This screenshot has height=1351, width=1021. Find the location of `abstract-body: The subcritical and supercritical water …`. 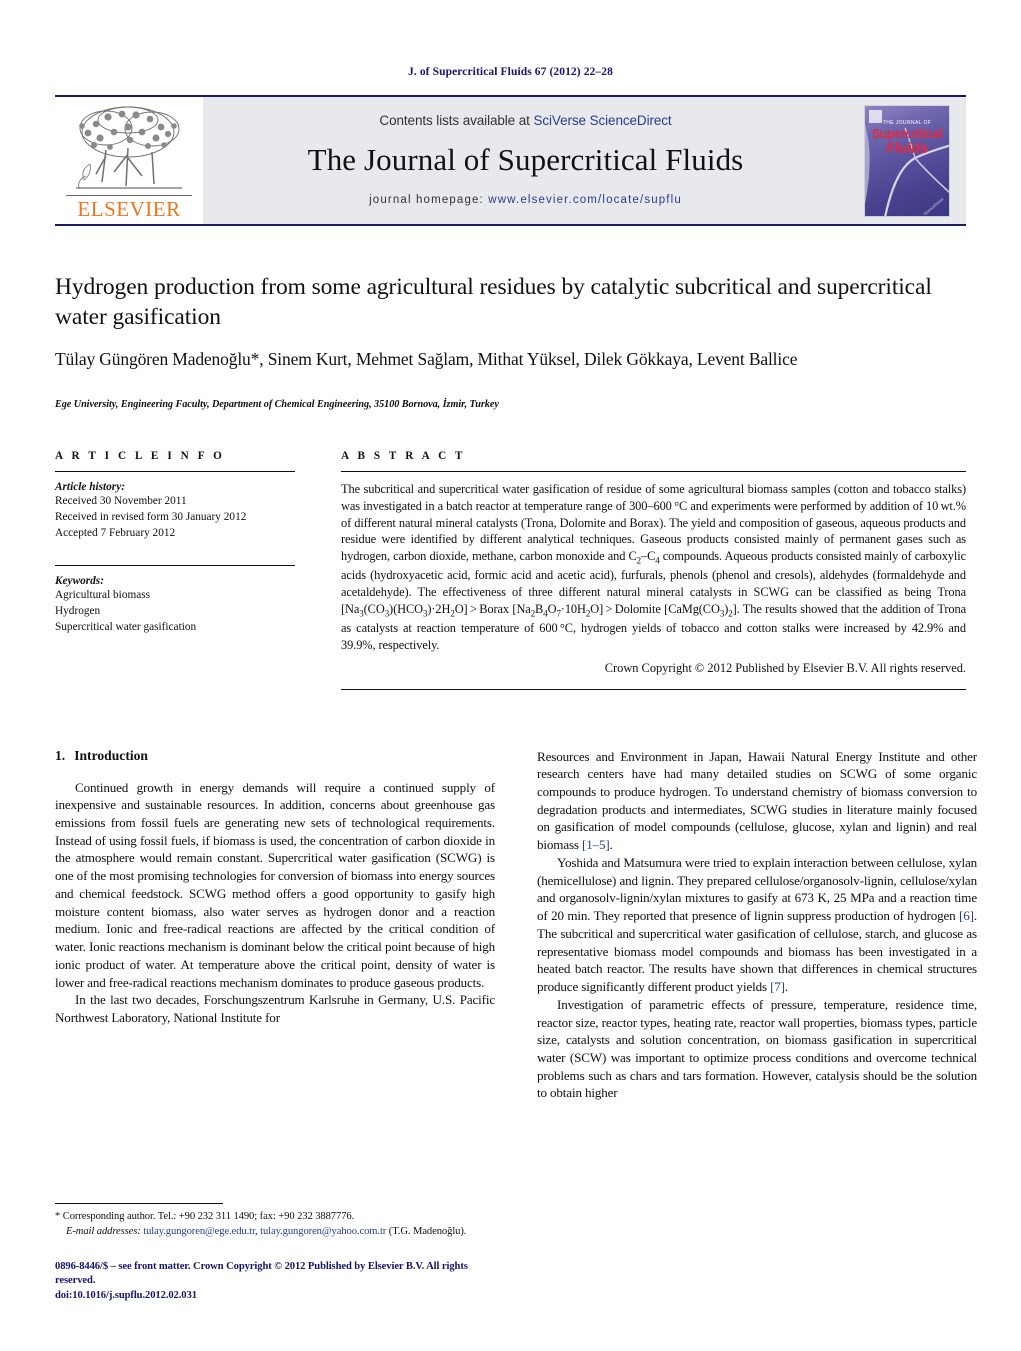

abstract-body: The subcritical and supercritical water … is located at coordinates (653, 573).